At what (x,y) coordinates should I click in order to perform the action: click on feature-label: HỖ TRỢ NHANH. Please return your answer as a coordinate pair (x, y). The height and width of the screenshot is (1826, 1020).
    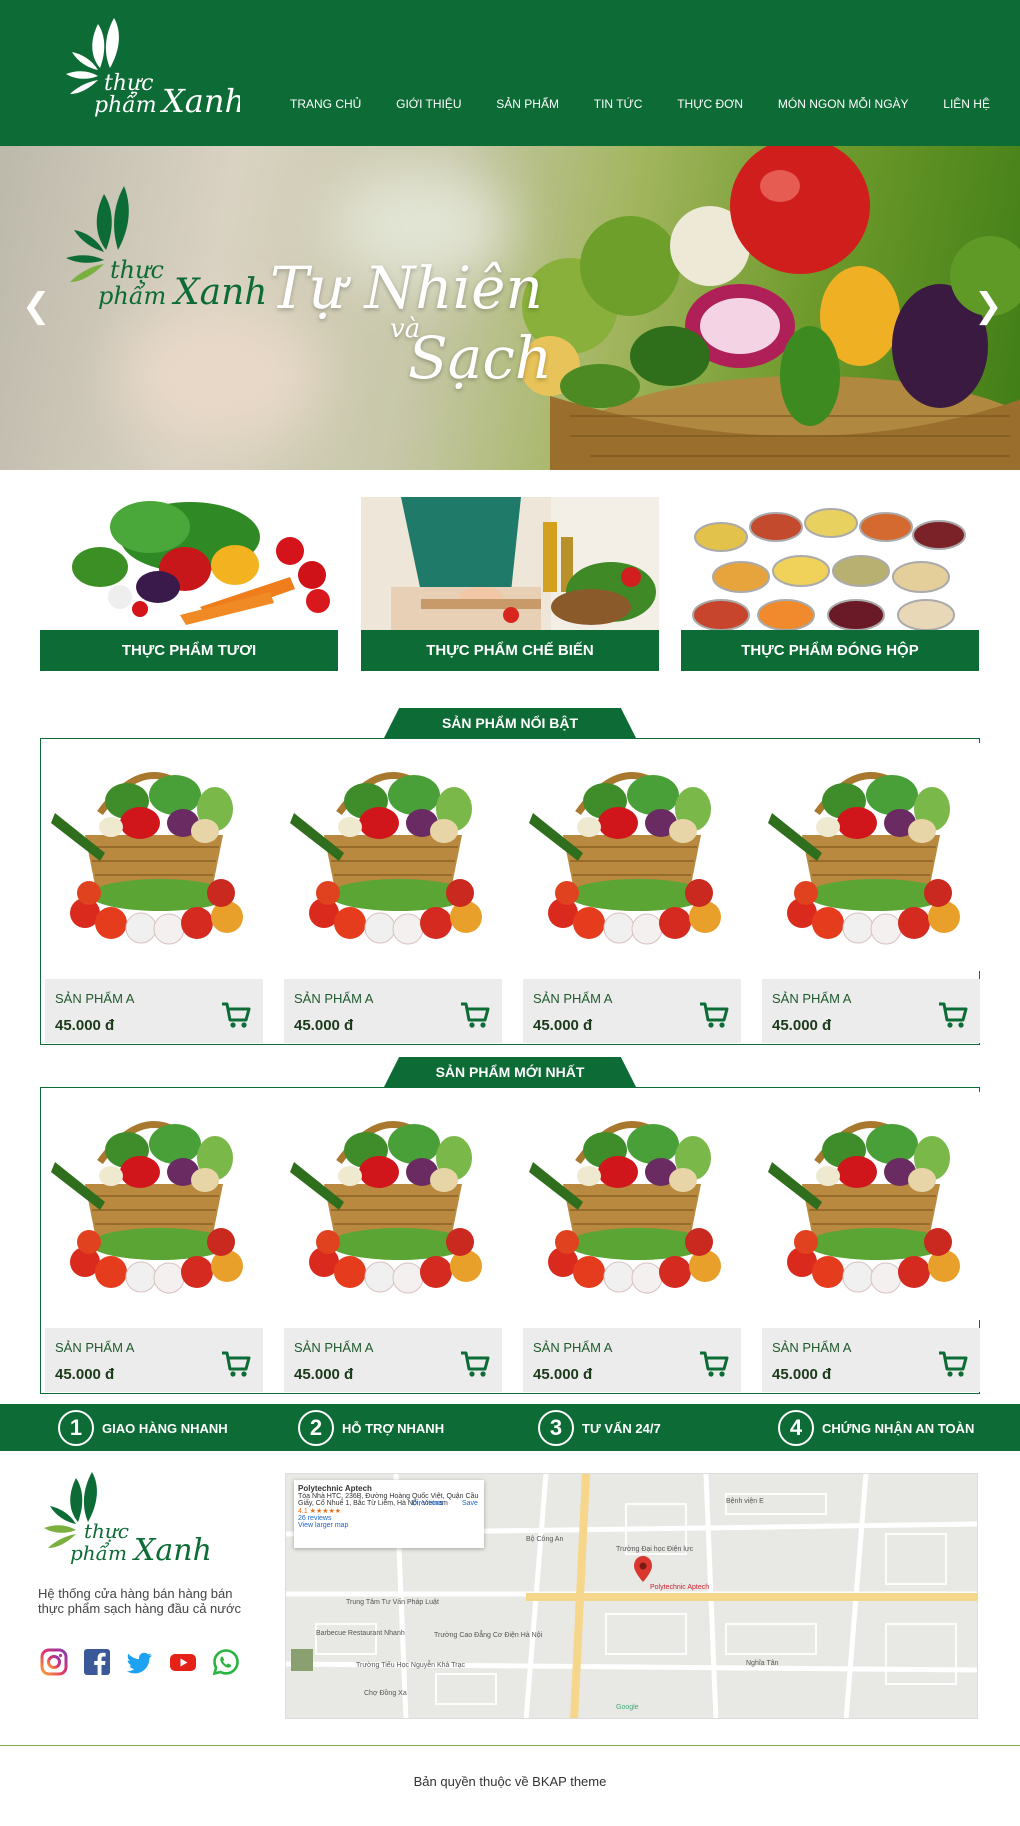
    Looking at the image, I should click on (393, 1428).